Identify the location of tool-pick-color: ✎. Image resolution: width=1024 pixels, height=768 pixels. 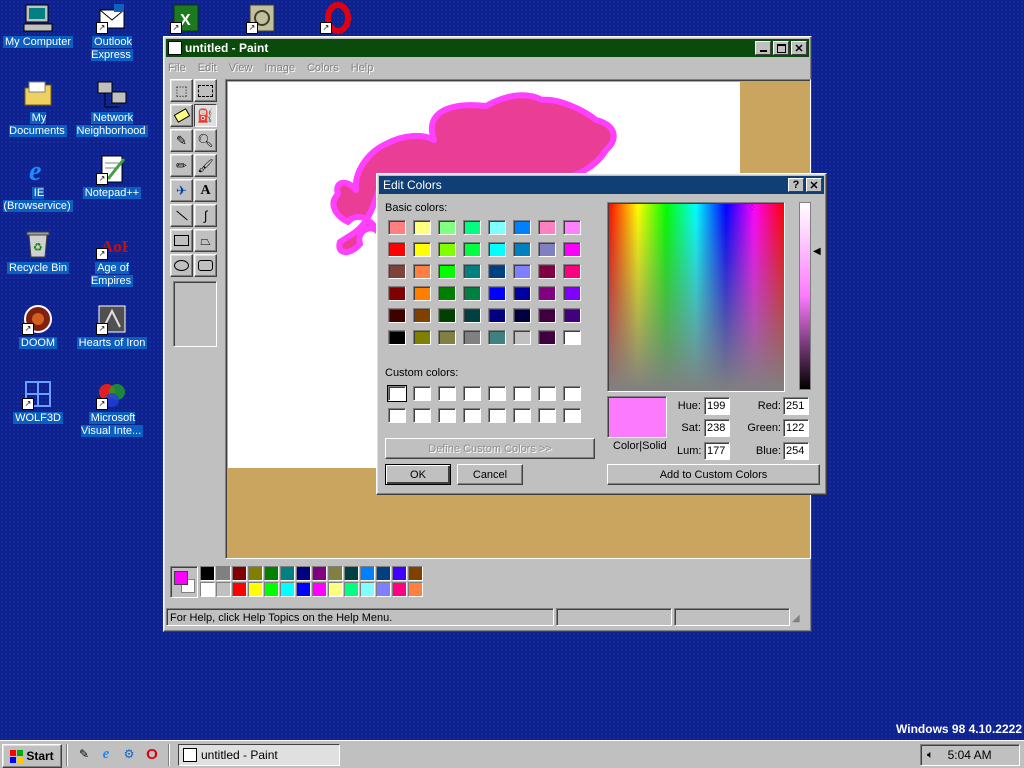
(181, 140).